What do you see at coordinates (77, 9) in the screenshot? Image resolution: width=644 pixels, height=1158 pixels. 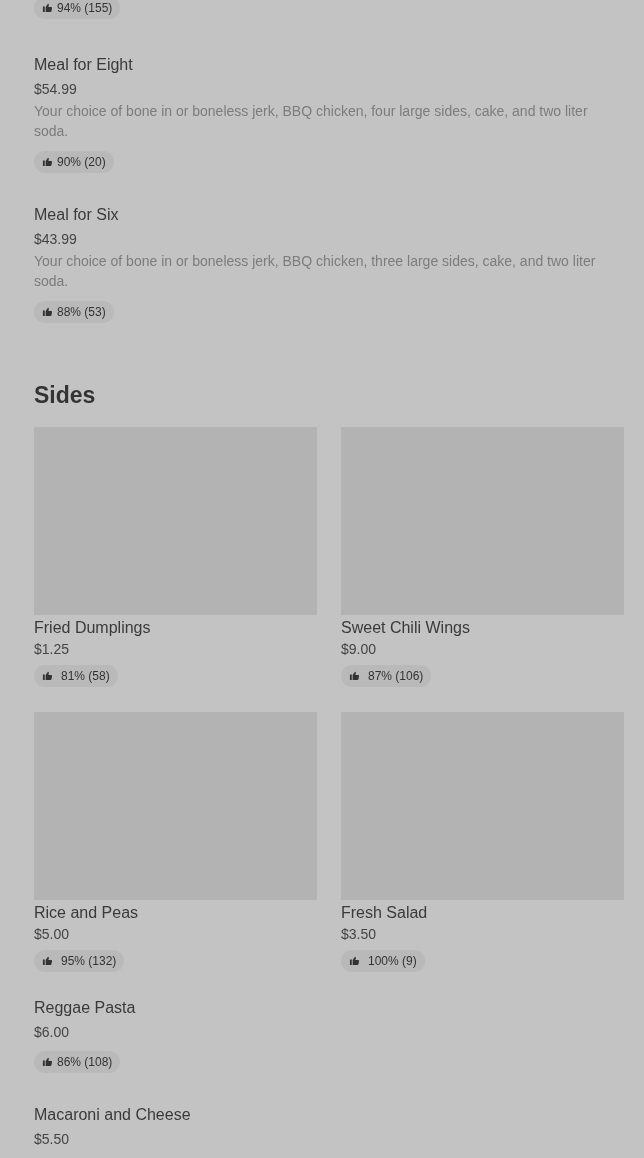 I see `rating-badge: 94% (155)` at bounding box center [77, 9].